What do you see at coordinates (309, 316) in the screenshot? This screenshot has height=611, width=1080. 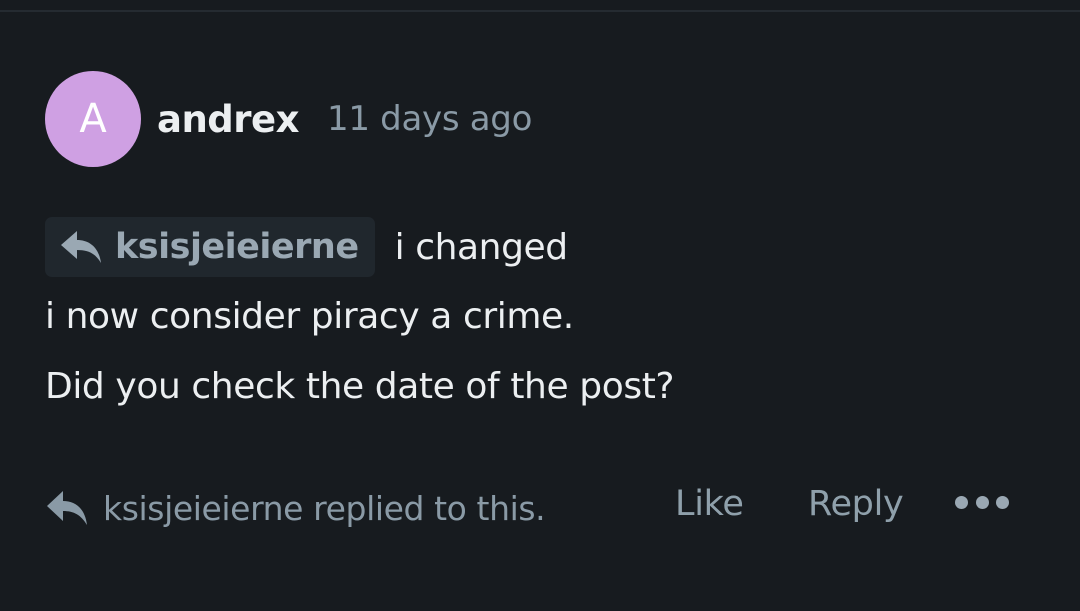 I see `comment-body-line-1: i now consider piracy a crime.` at bounding box center [309, 316].